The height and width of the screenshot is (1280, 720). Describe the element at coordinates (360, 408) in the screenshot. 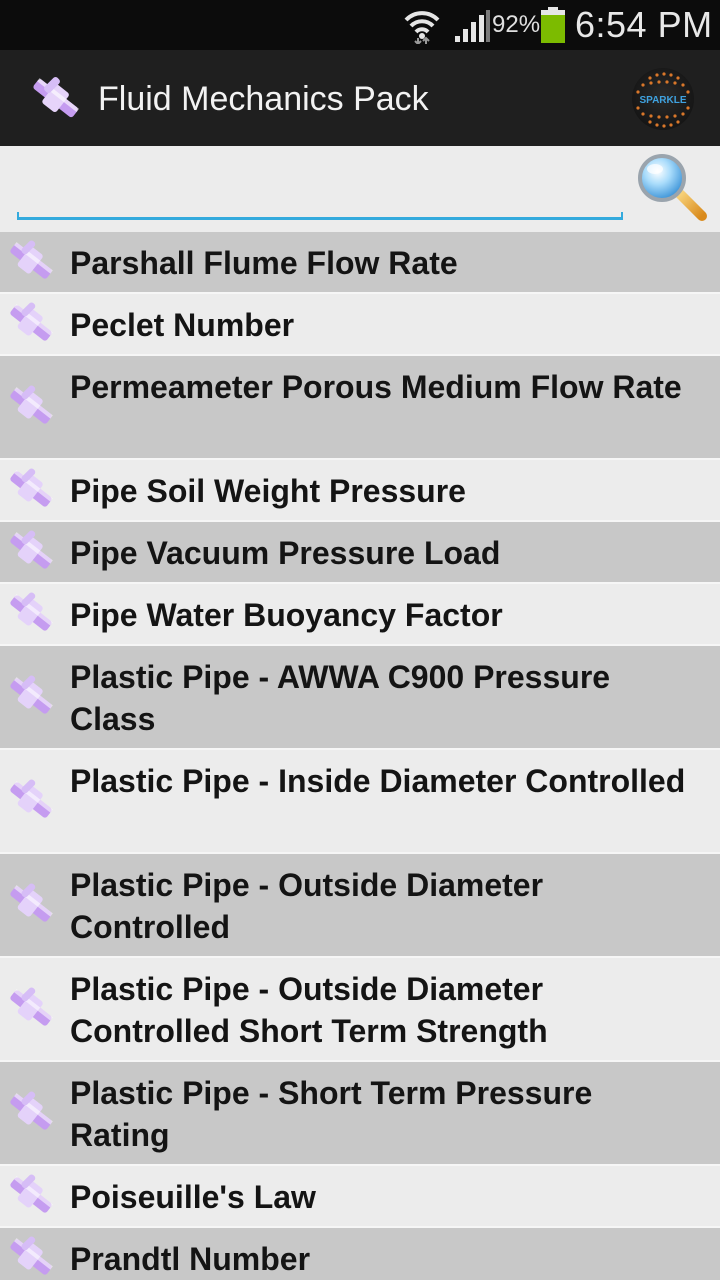

I see `list-item: Permeameter Porous Medium Flow Rate` at that location.